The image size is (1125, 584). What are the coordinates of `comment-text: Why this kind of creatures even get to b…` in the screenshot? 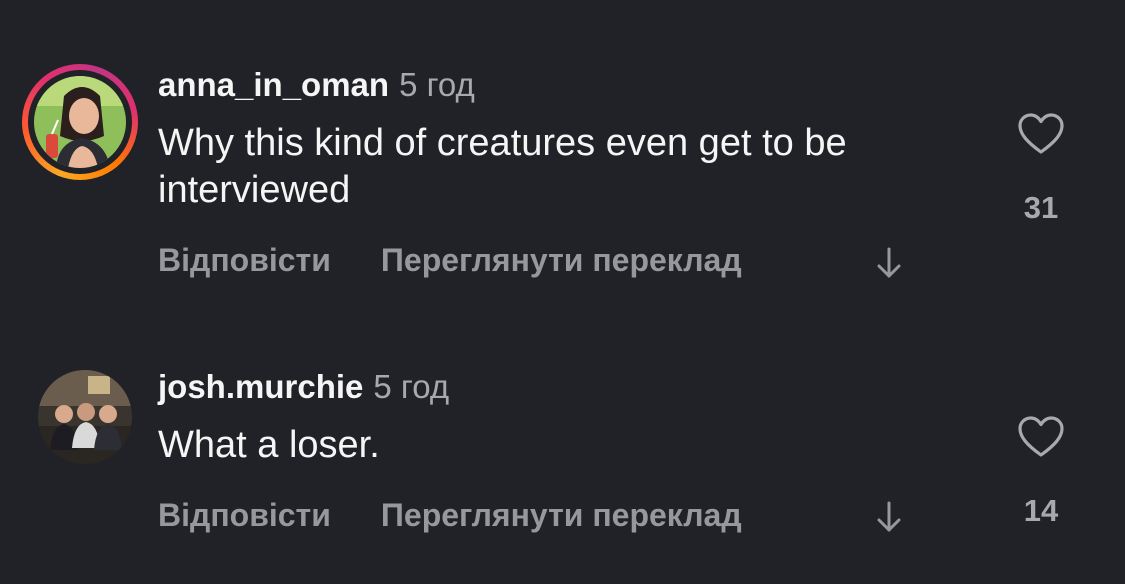 It's located at (502, 166).